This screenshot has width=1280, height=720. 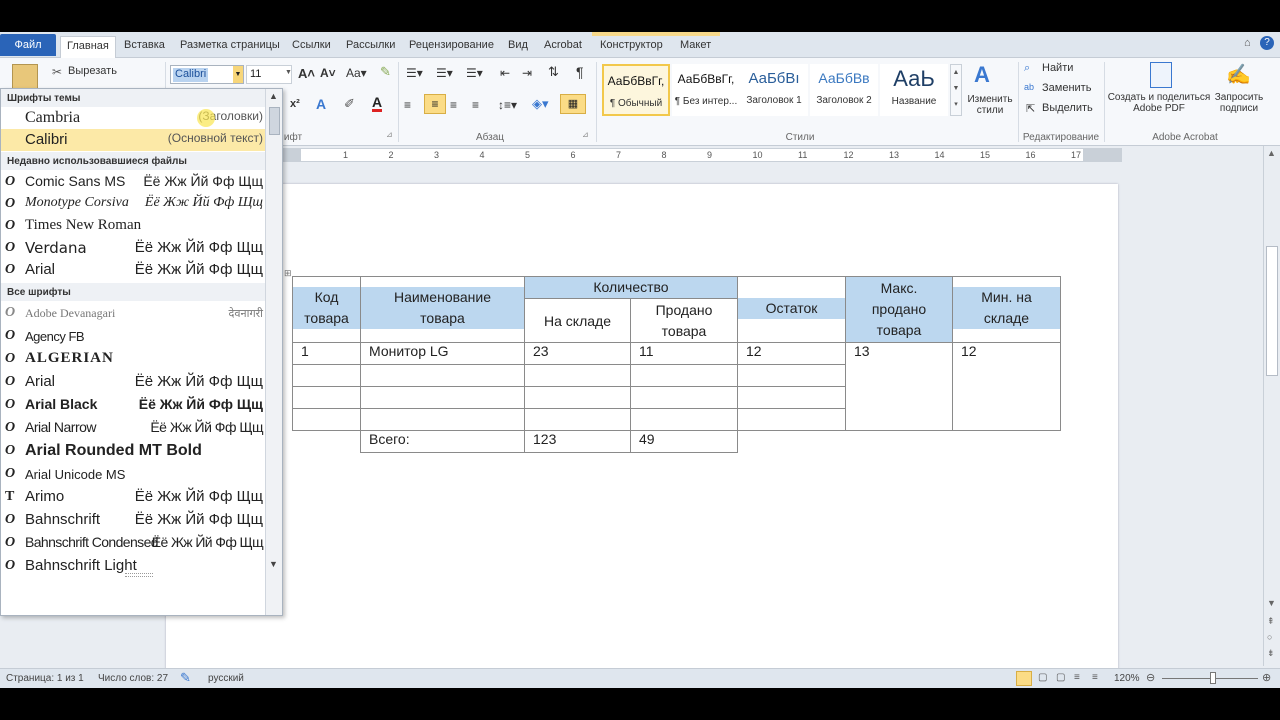 I want to click on line-spacing-icon: ↕≡▾, so click(x=507, y=105).